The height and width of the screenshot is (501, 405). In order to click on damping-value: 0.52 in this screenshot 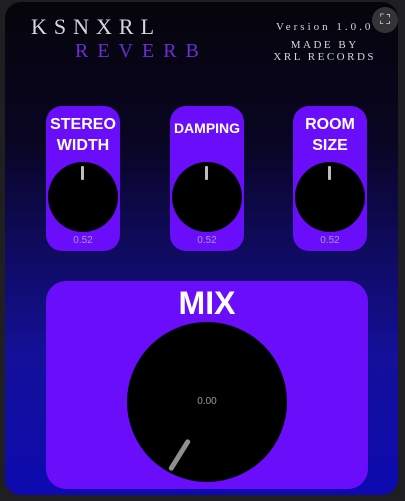, I will do `click(207, 240)`.